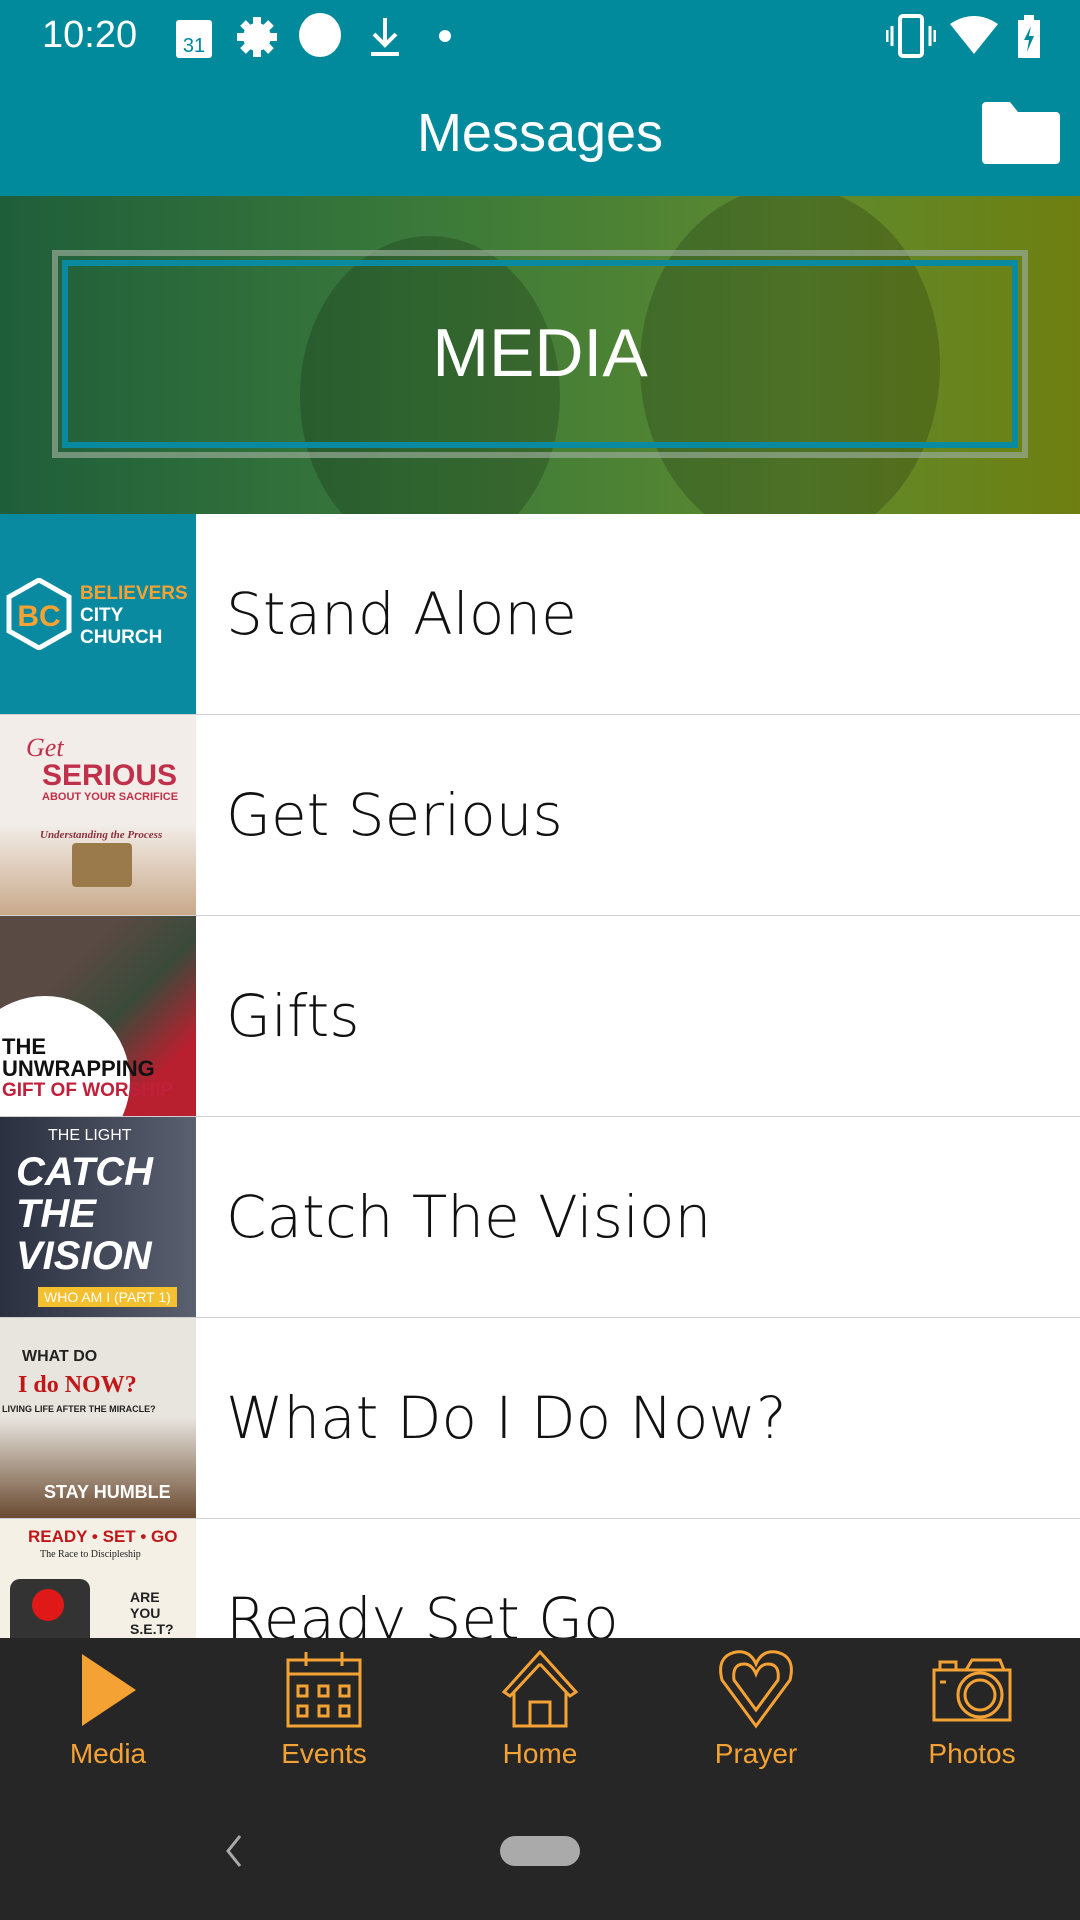 The width and height of the screenshot is (1080, 1920). I want to click on home-pill, so click(540, 1851).